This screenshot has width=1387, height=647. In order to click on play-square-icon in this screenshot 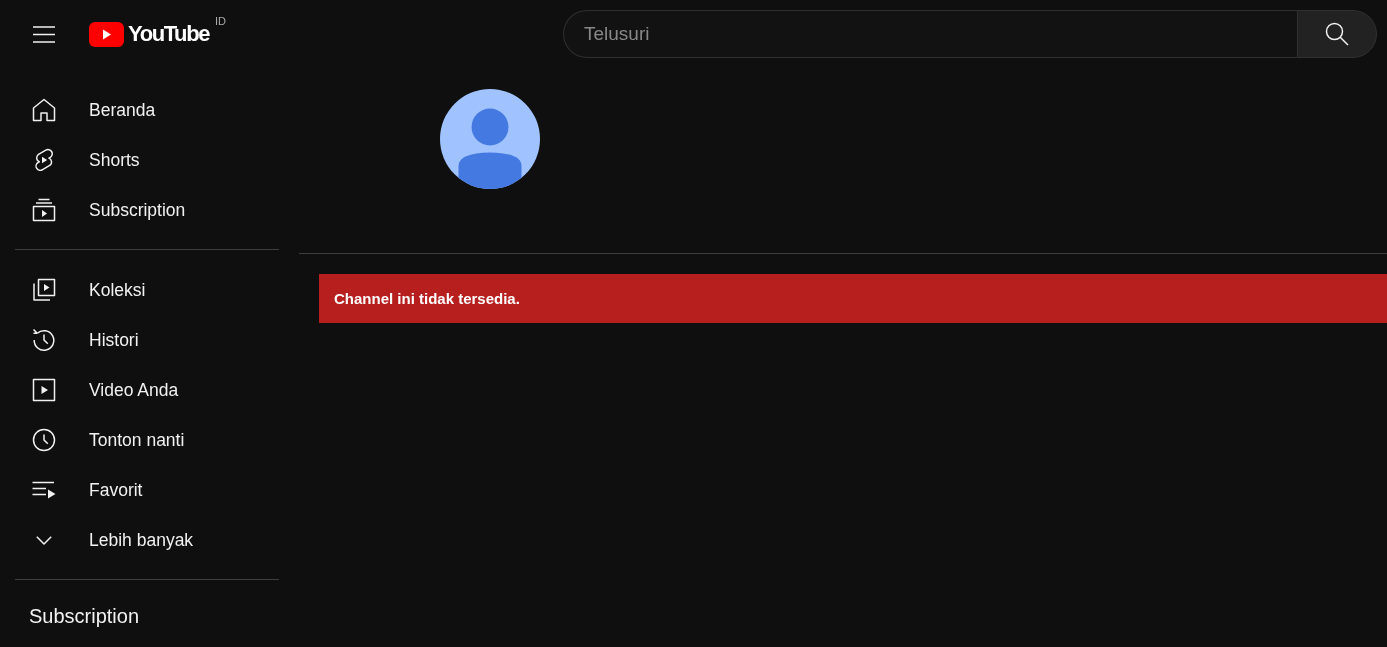, I will do `click(44, 390)`.